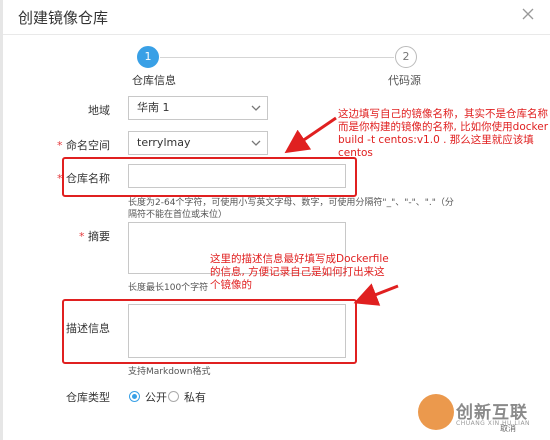  Describe the element at coordinates (310, 135) in the screenshot. I see `arrow-to-repo-name` at that location.